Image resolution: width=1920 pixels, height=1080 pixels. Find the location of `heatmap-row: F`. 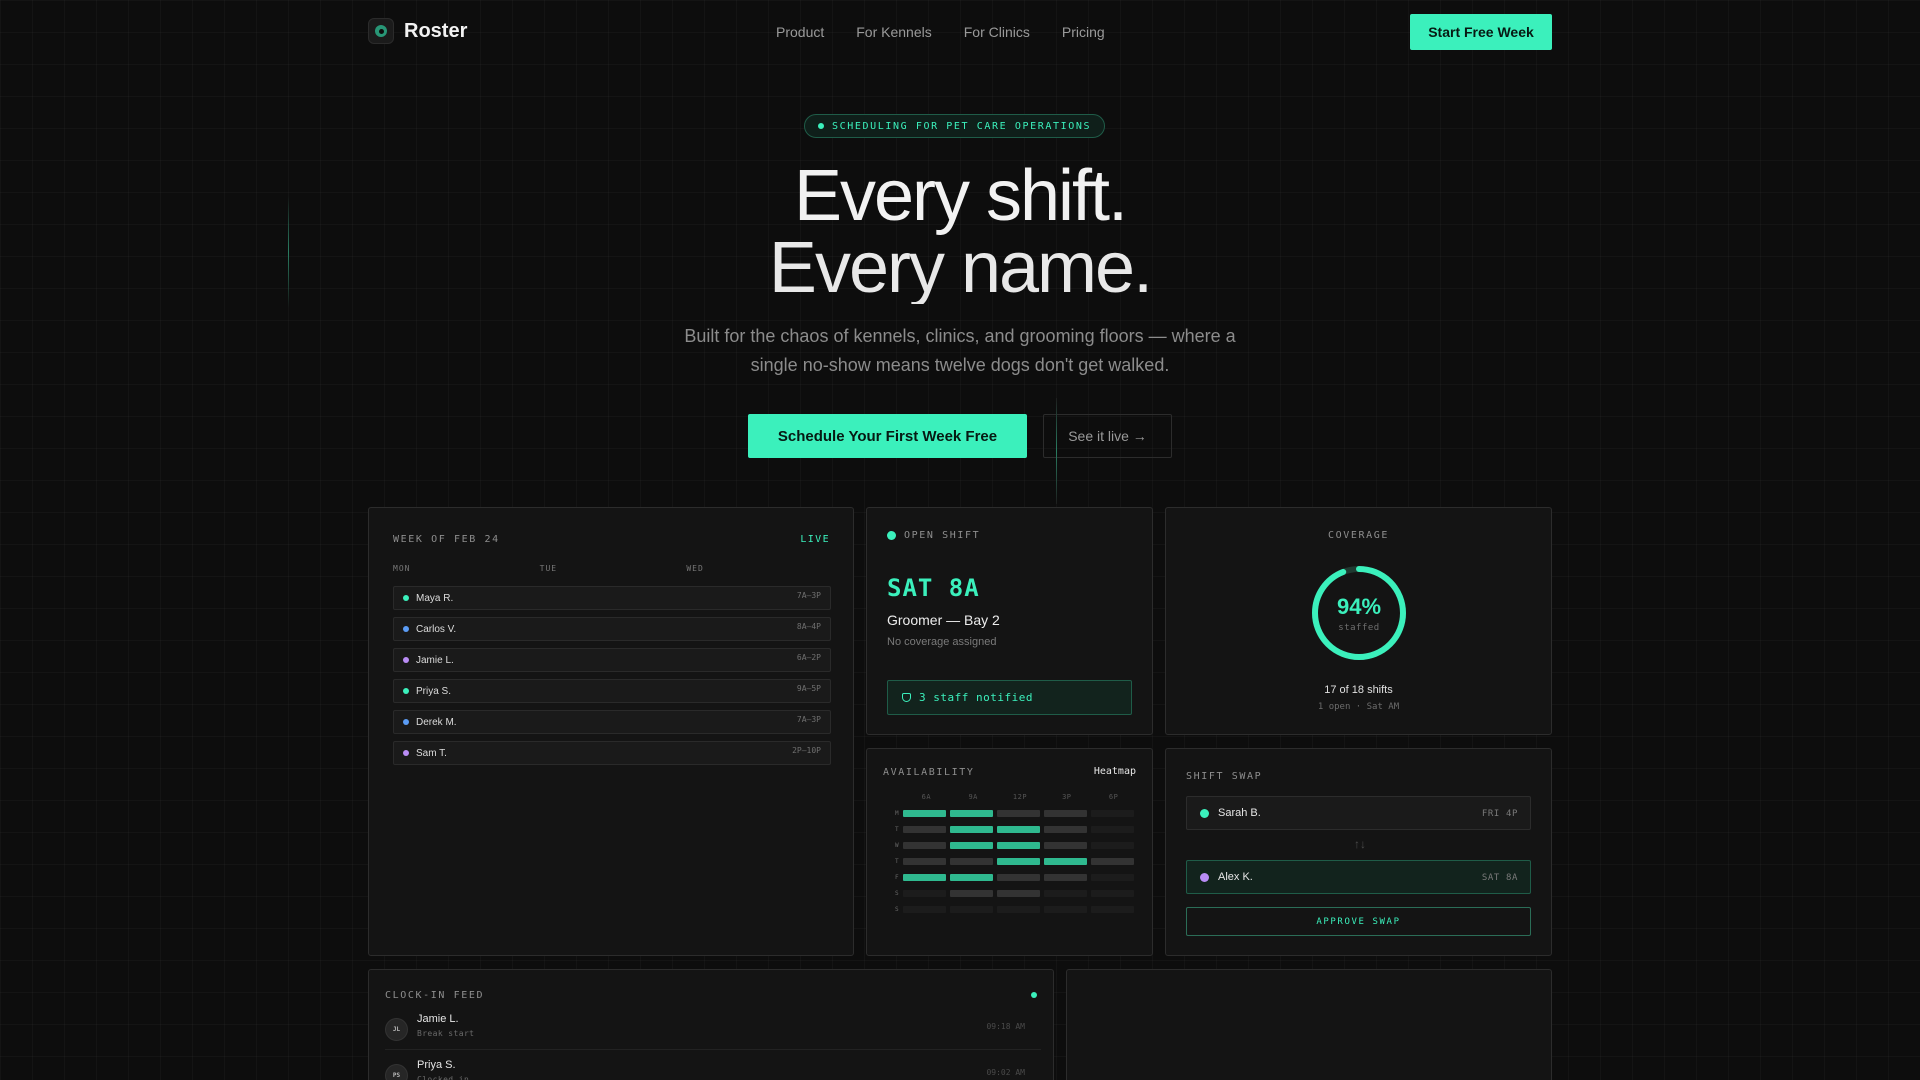

heatmap-row: F is located at coordinates (1010, 877).